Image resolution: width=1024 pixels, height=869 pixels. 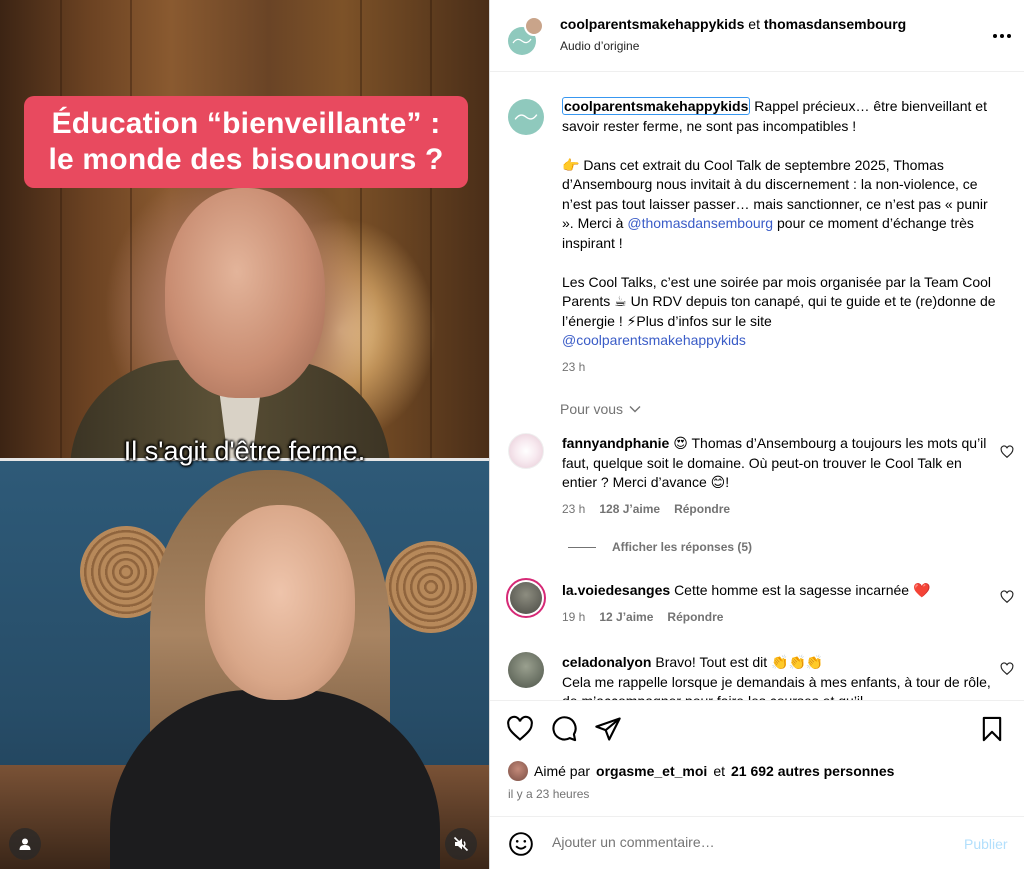 What do you see at coordinates (835, 24) in the screenshot?
I see `coauthor-link: thomasdansembourg` at bounding box center [835, 24].